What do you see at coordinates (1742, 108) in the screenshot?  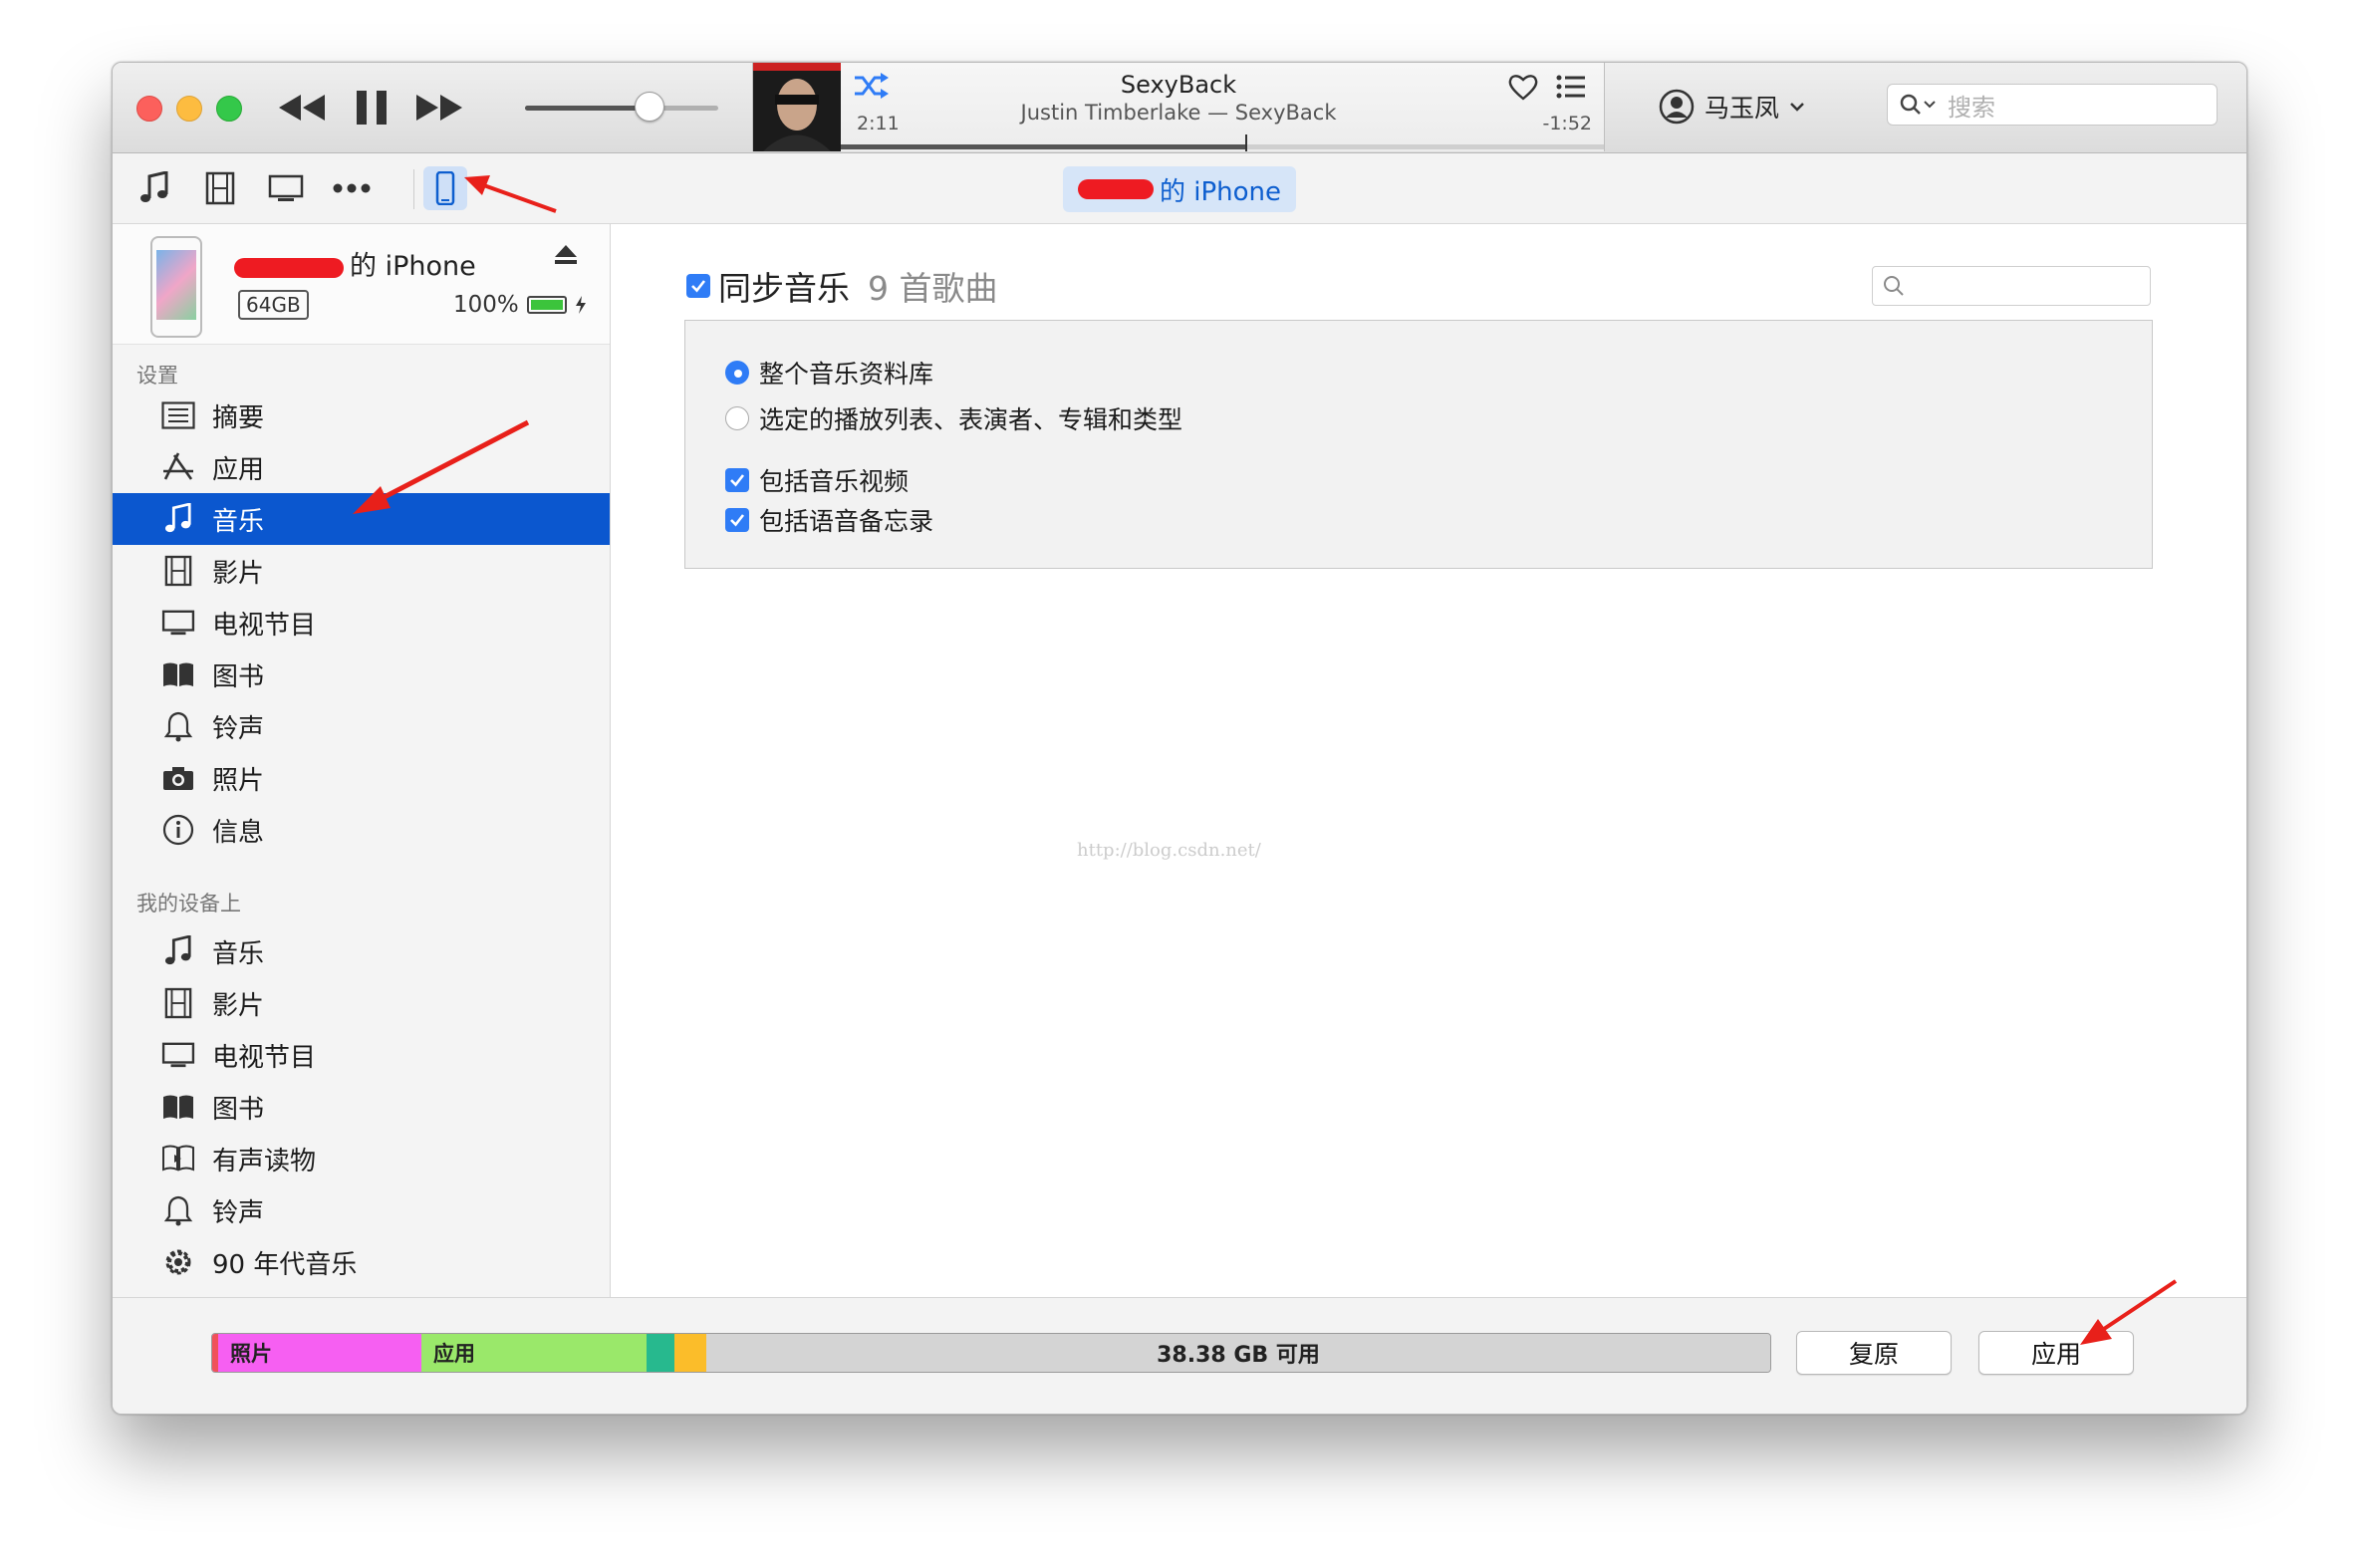 I see `account-name: 马玉凤` at bounding box center [1742, 108].